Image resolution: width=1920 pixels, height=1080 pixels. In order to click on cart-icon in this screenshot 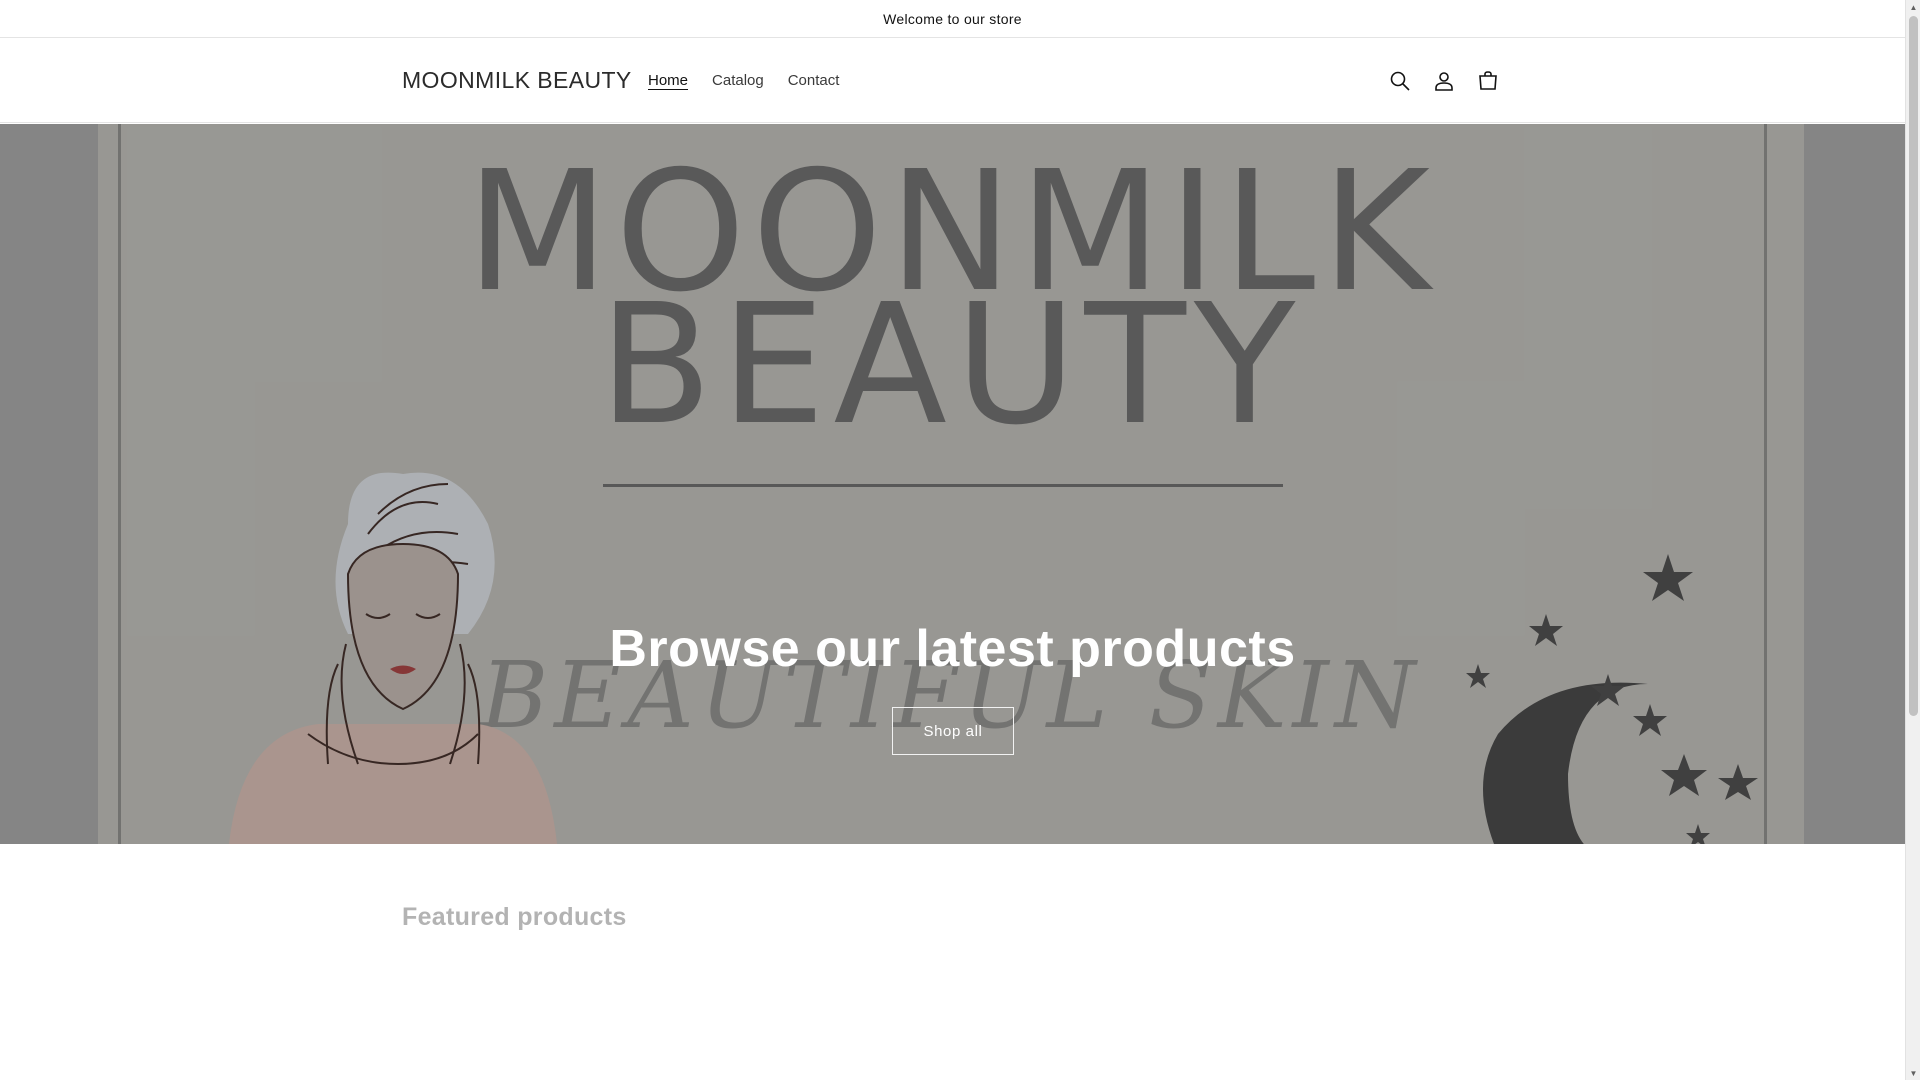, I will do `click(1488, 80)`.